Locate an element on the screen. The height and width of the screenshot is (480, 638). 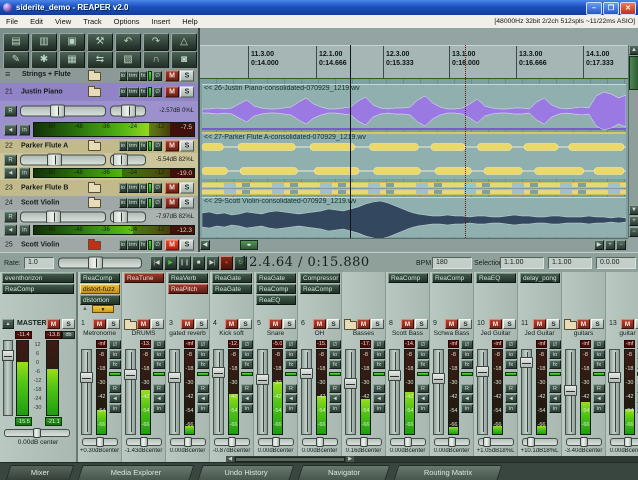
pan-slider-handle is located at coordinates (128, 110).